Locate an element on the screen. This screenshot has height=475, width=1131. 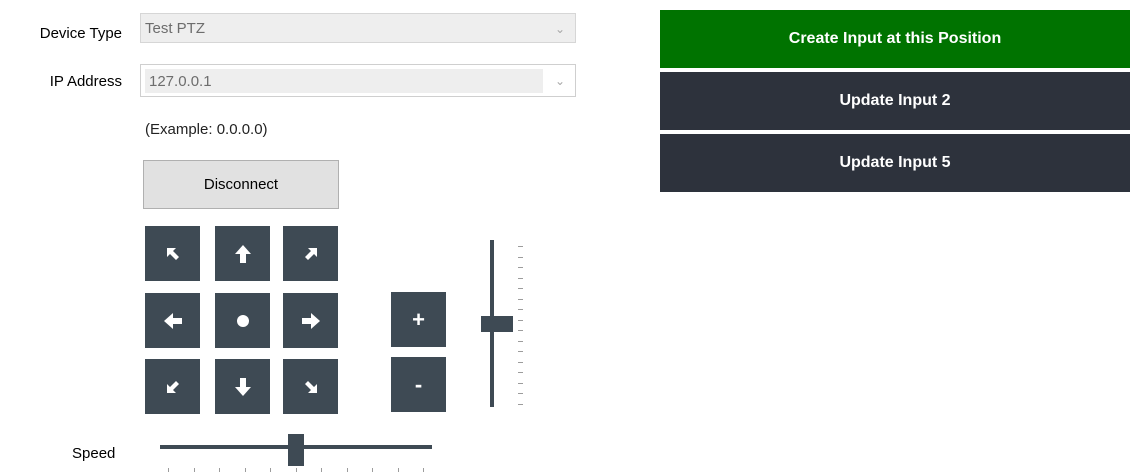
zoom-slider is located at coordinates (503, 324).